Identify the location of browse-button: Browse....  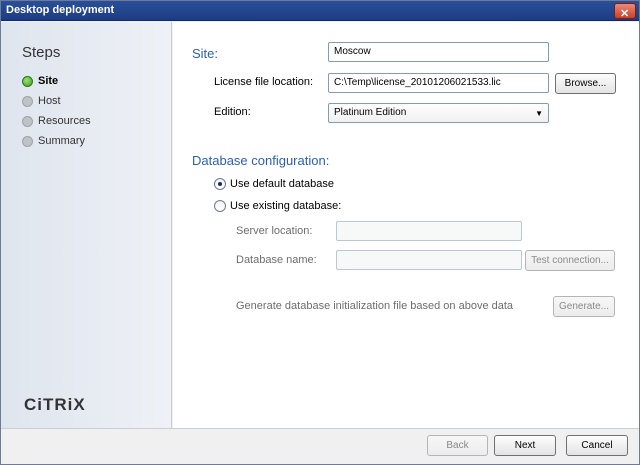
(585, 83).